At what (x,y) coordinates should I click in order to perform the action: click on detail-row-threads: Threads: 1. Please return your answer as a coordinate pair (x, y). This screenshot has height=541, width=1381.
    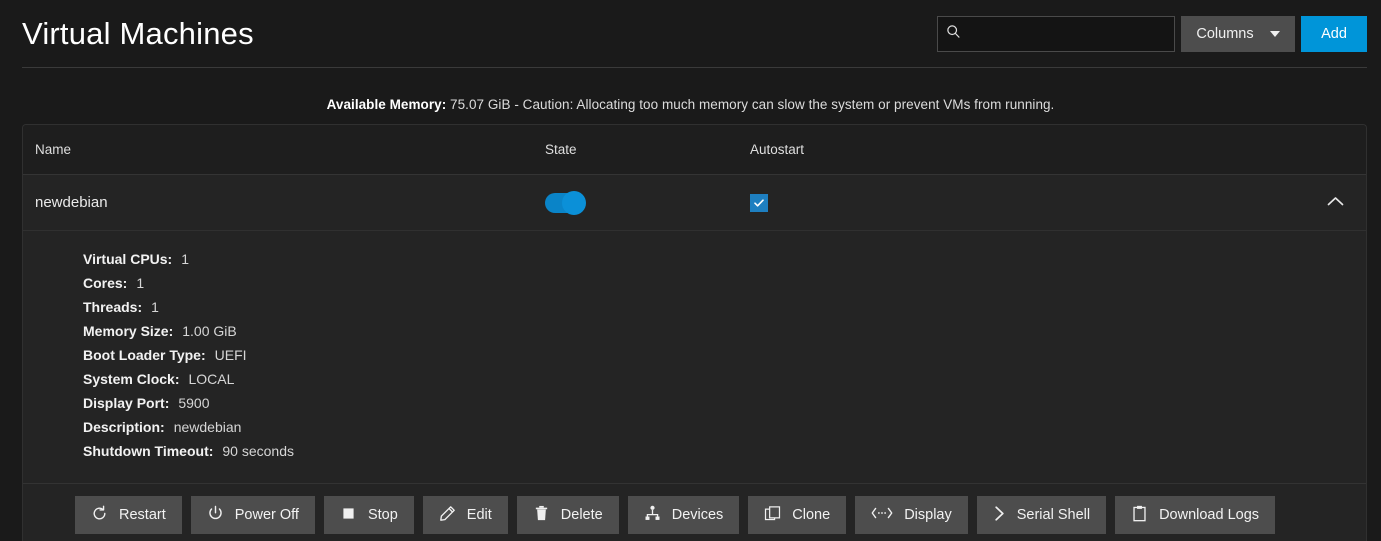
    Looking at the image, I should click on (724, 311).